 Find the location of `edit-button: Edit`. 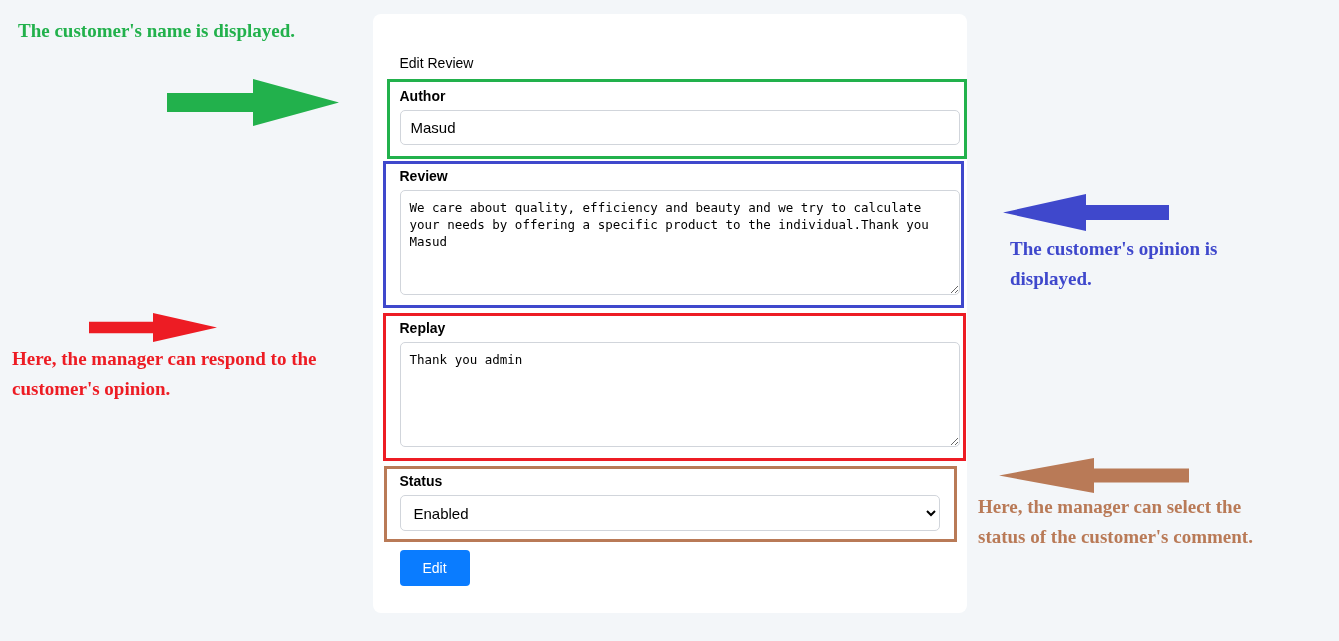

edit-button: Edit is located at coordinates (434, 568).